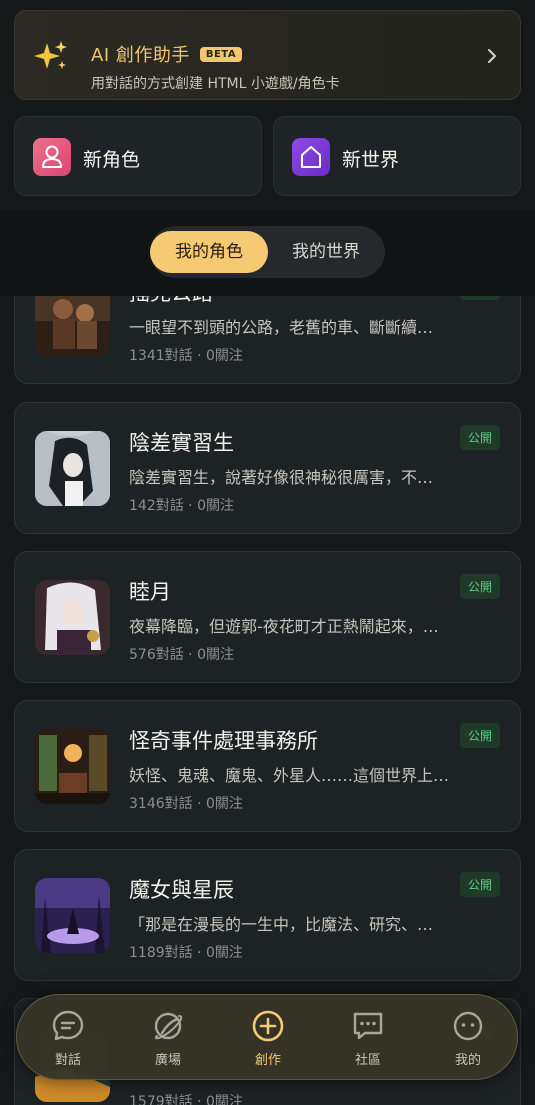 This screenshot has width=535, height=1105. I want to click on chat-bubble-icon, so click(68, 1025).